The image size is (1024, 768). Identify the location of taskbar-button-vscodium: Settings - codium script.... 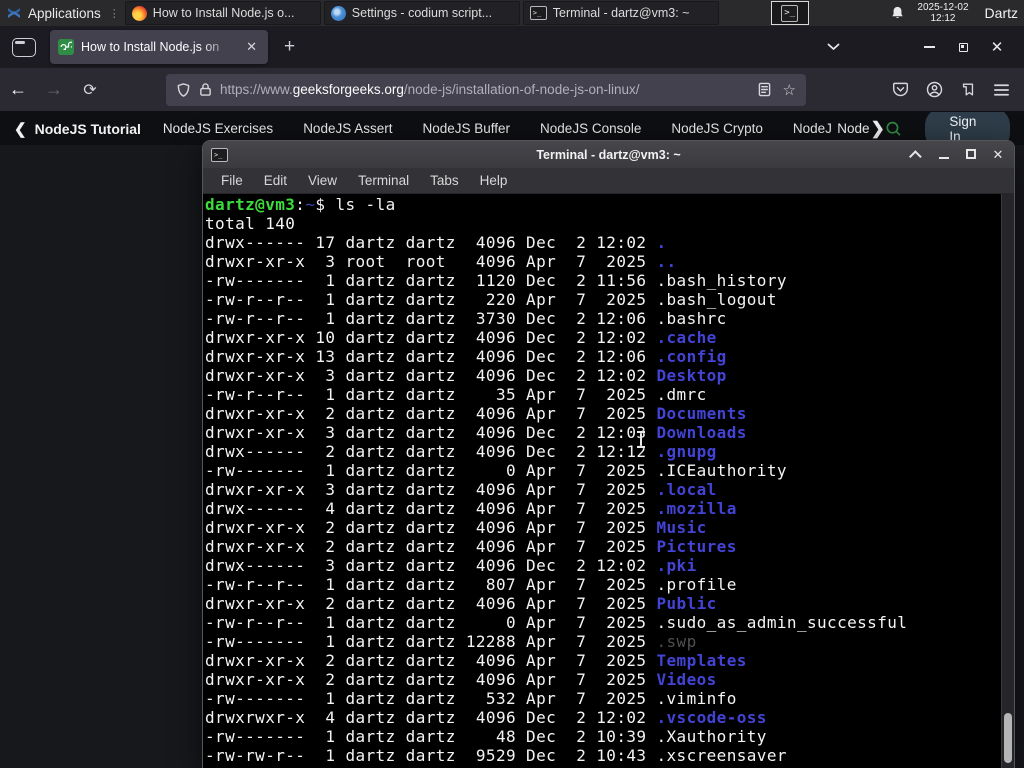
(421, 13).